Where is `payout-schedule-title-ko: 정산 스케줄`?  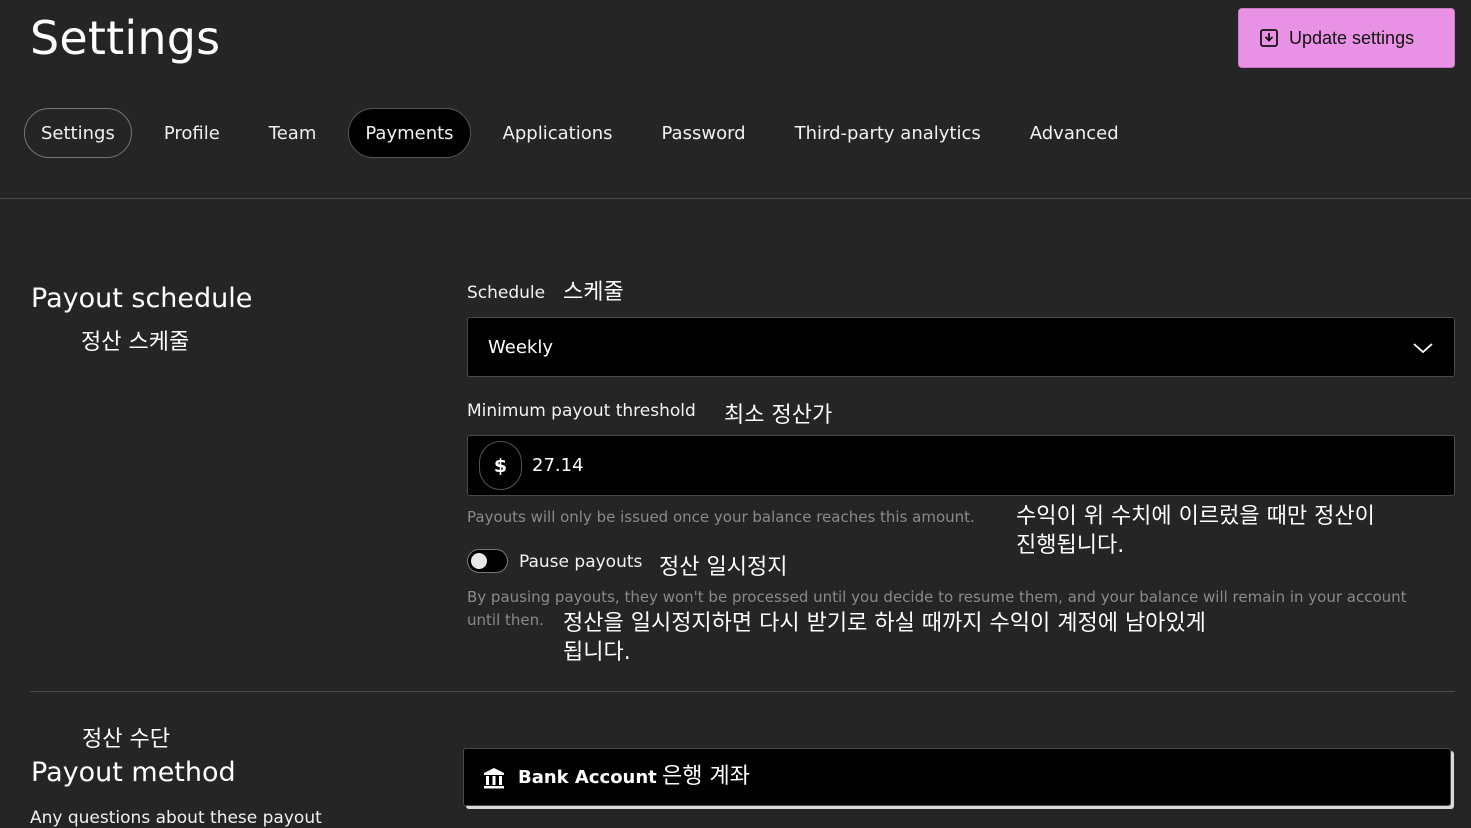
payout-schedule-title-ko: 정산 스케줄 is located at coordinates (135, 342).